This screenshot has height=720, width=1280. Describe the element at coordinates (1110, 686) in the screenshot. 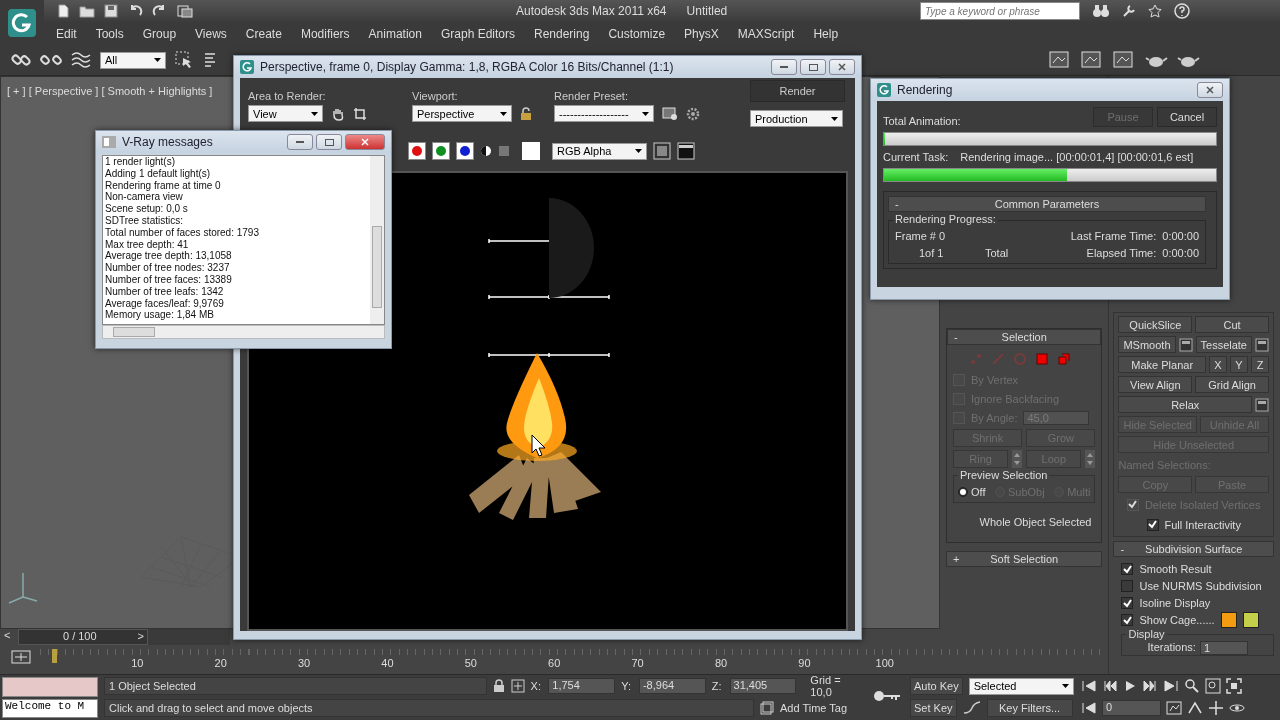

I see `previous-frame-icon` at that location.